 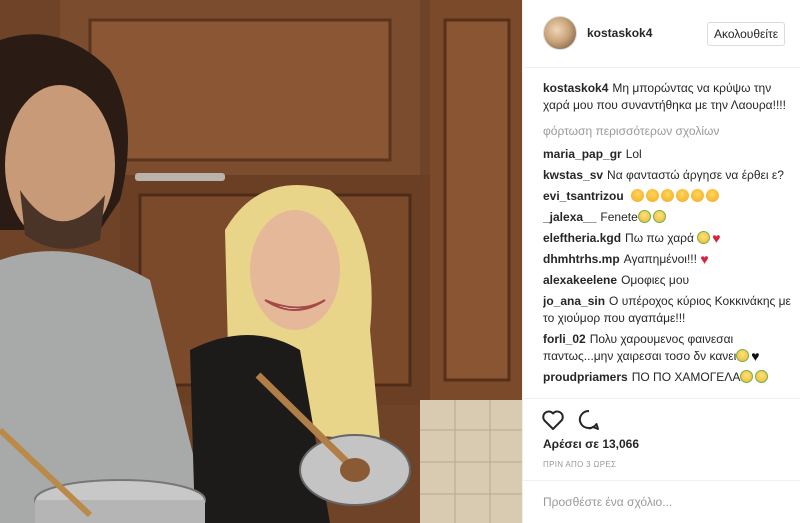 I want to click on post-timestamp: ΠΡΙΝ ΑΠΟ 3 ΩΡΕΣ, so click(x=579, y=464).